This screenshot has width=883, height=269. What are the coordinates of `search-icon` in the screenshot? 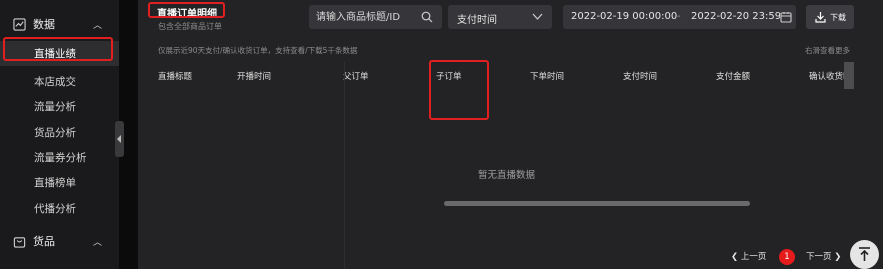 It's located at (427, 17).